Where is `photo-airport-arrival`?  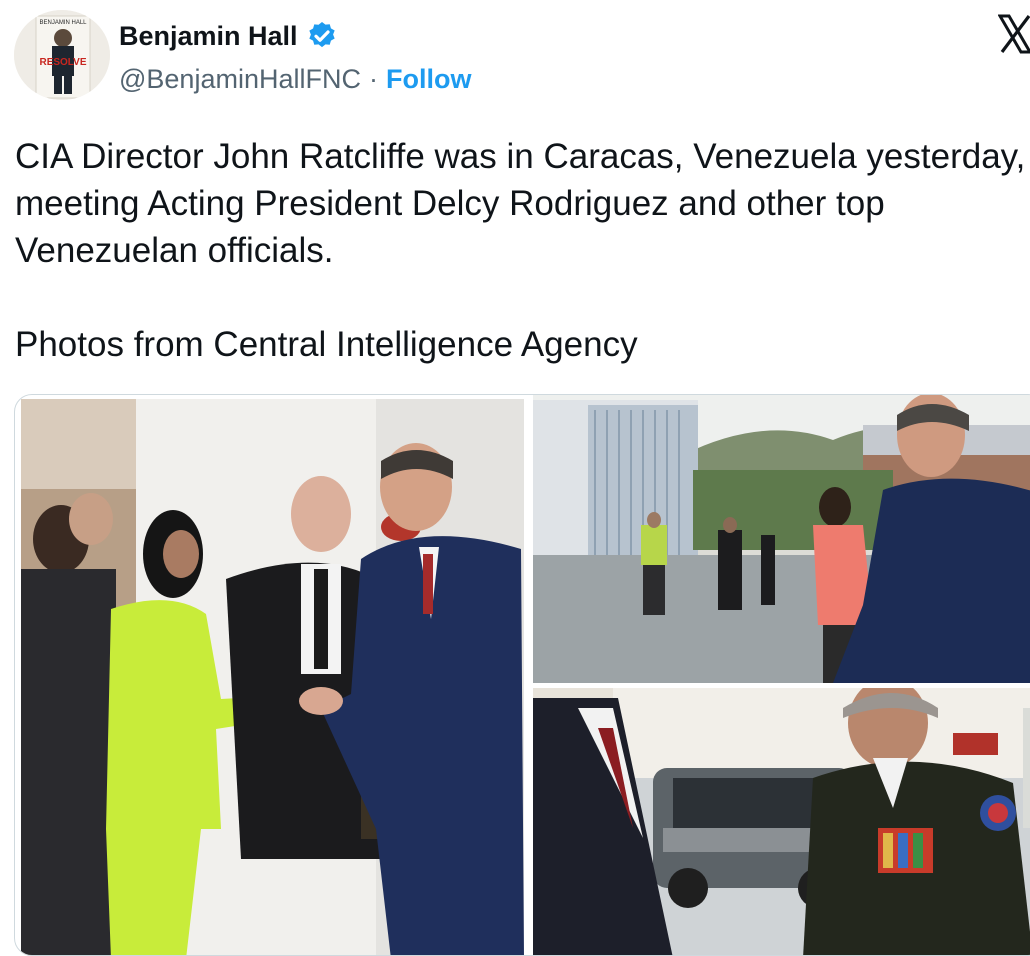
photo-airport-arrival is located at coordinates (781, 539).